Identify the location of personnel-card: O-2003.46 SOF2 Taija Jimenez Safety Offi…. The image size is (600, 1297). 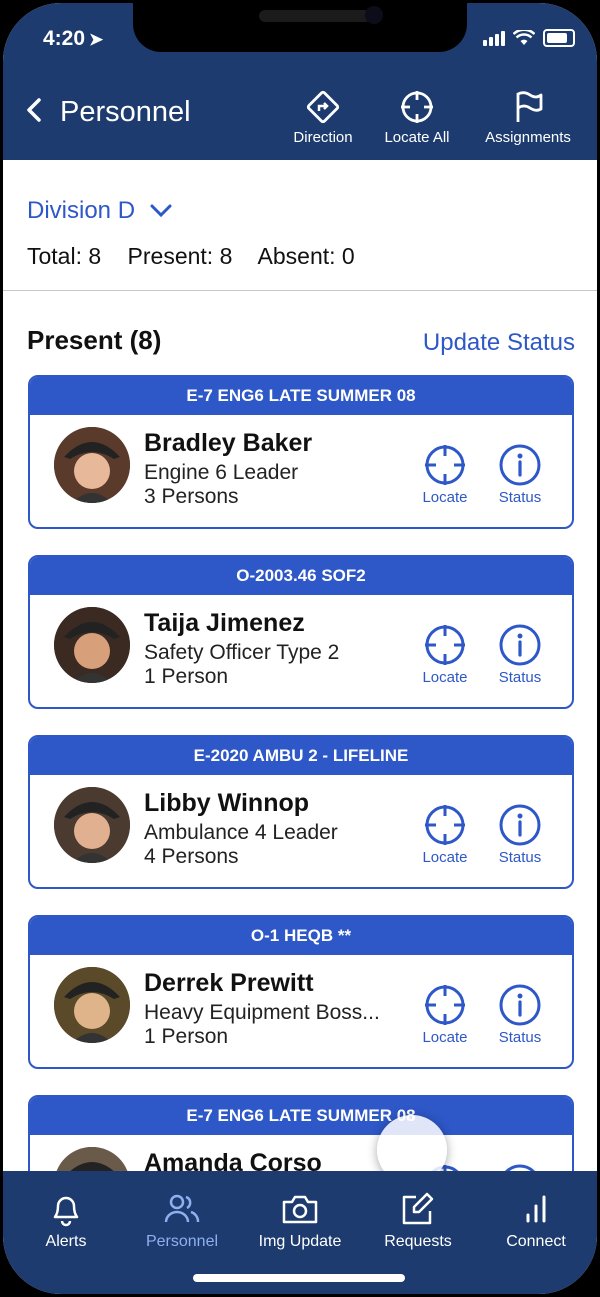
(301, 632).